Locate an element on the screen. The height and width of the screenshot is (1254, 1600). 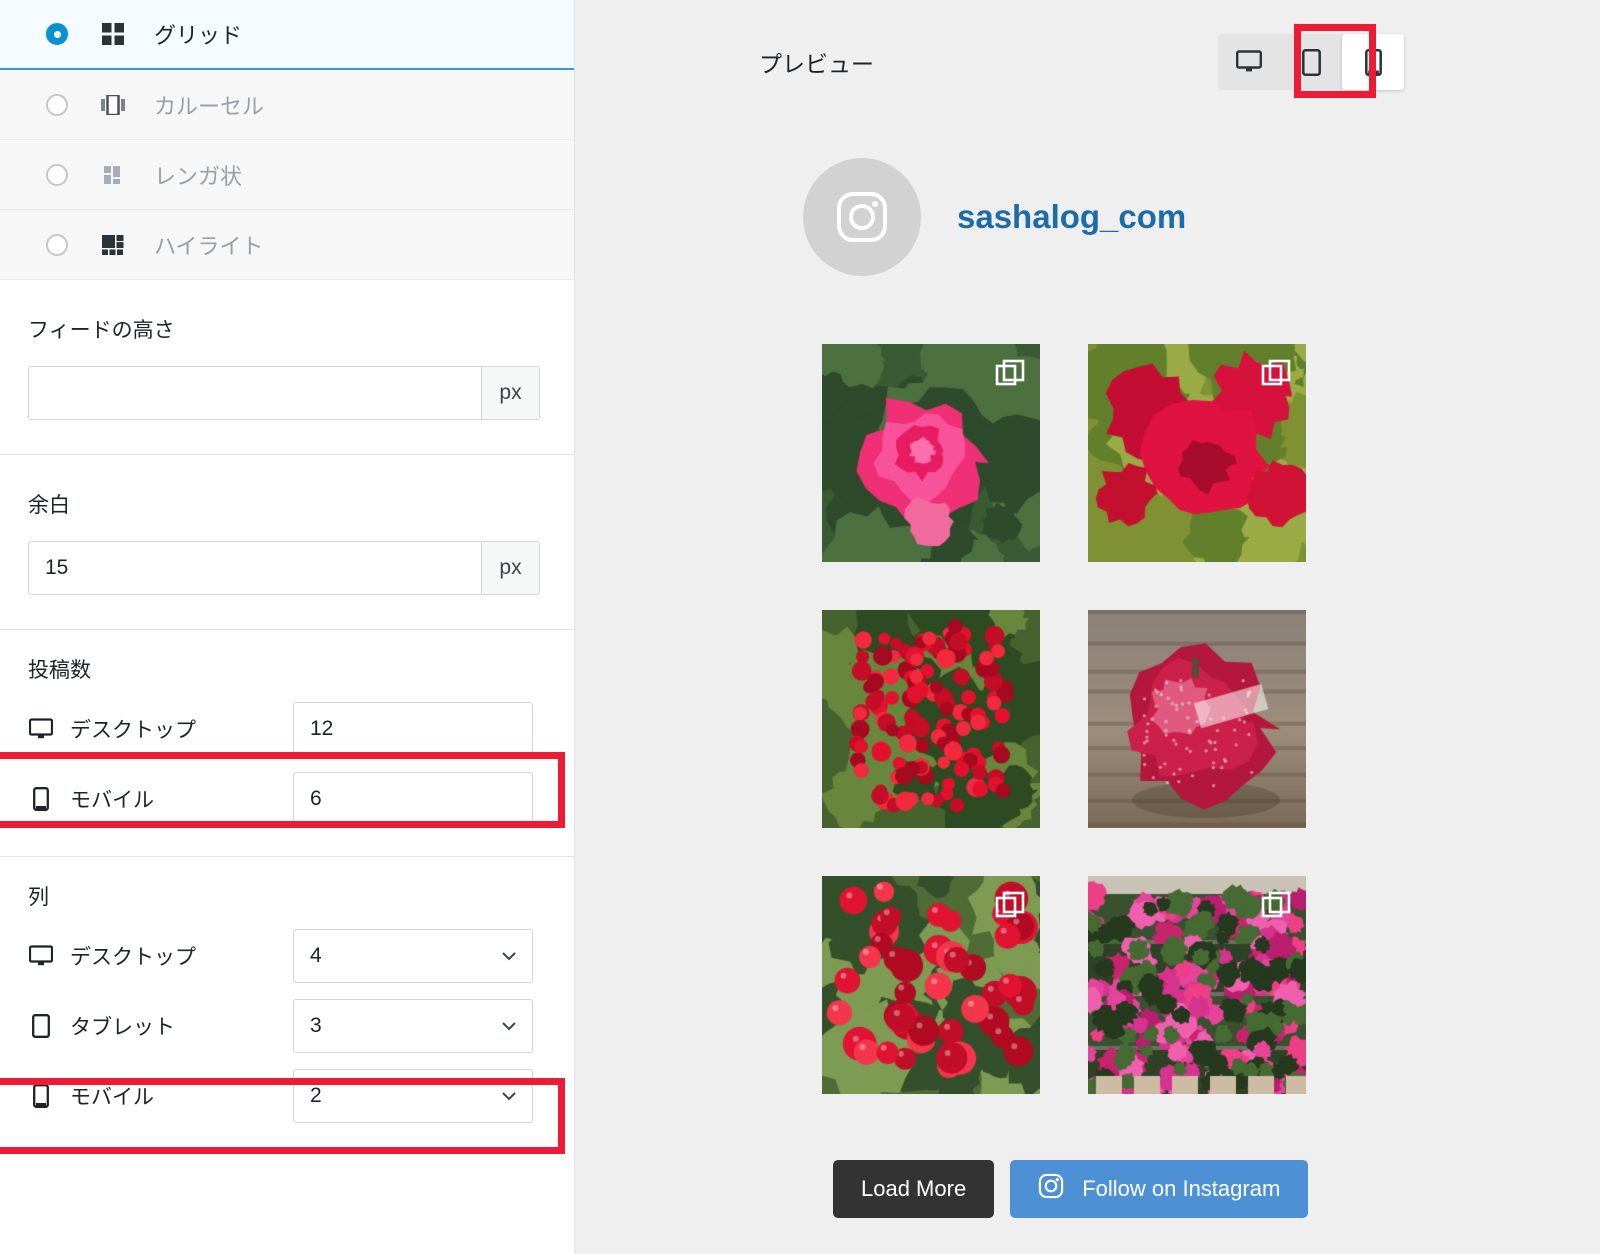
layout-option-label: グリッド is located at coordinates (198, 35).